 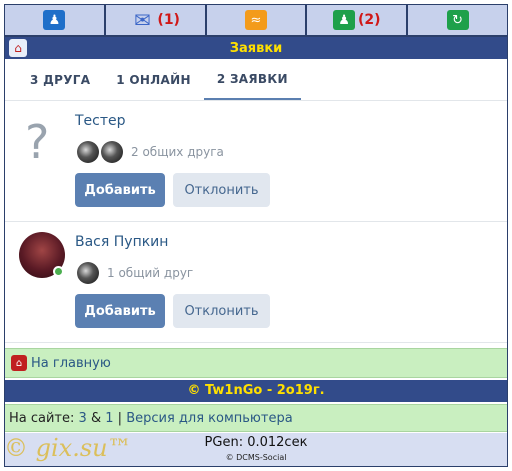 I want to click on refresh-icon: ↻, so click(x=457, y=20).